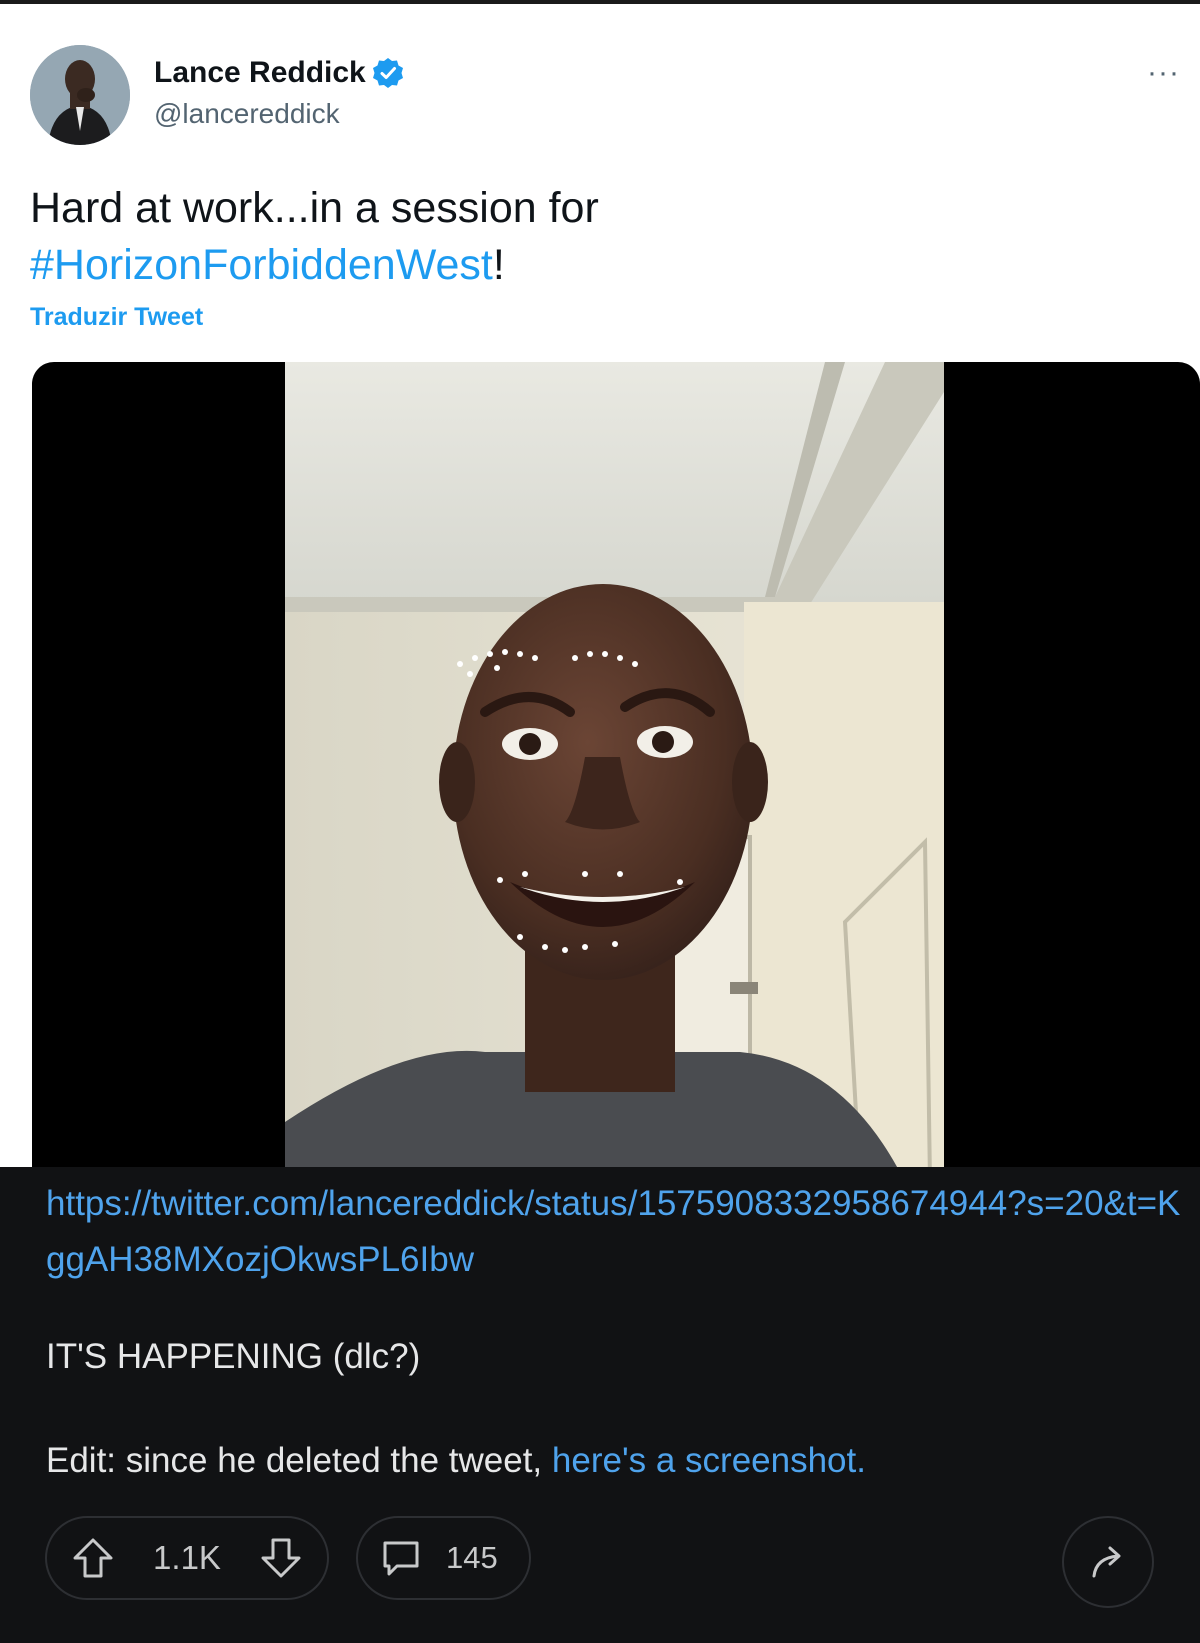 The image size is (1200, 1643). I want to click on author-name: Lance Reddick, so click(279, 73).